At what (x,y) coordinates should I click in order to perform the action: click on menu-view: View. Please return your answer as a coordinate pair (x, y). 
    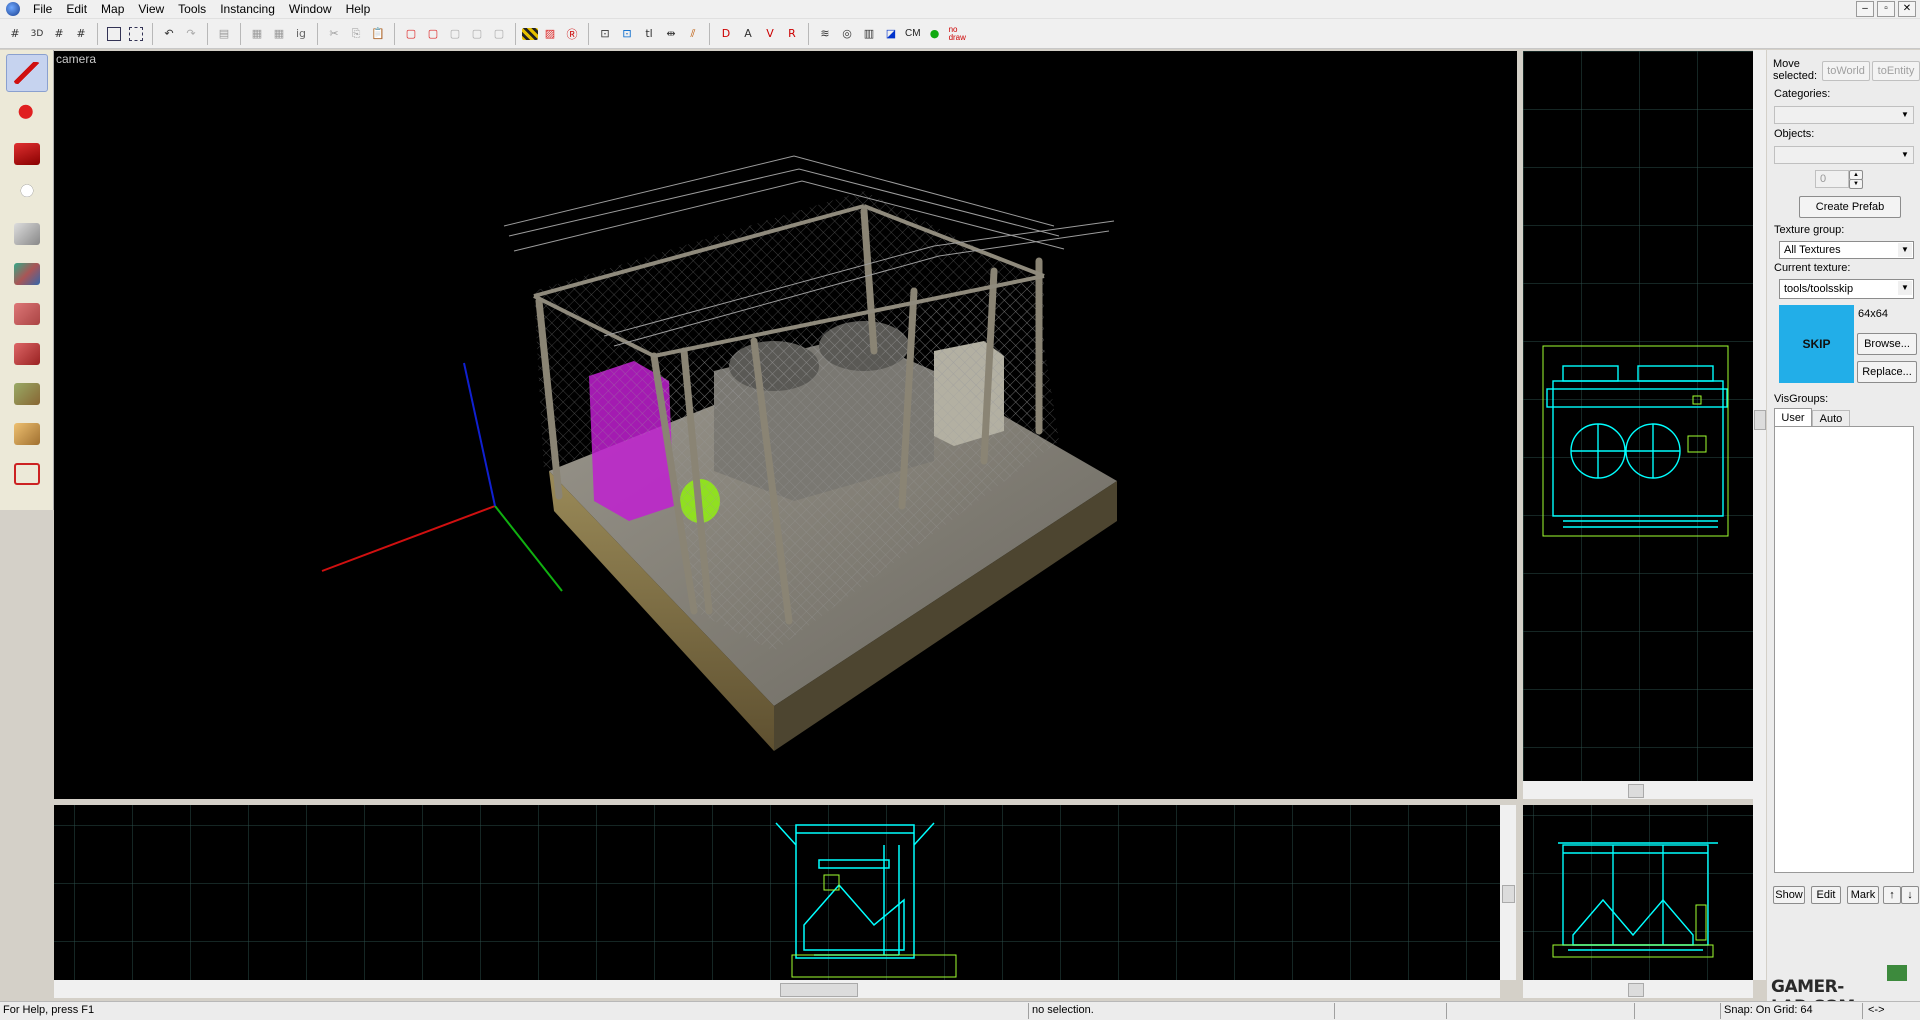
    Looking at the image, I should click on (151, 9).